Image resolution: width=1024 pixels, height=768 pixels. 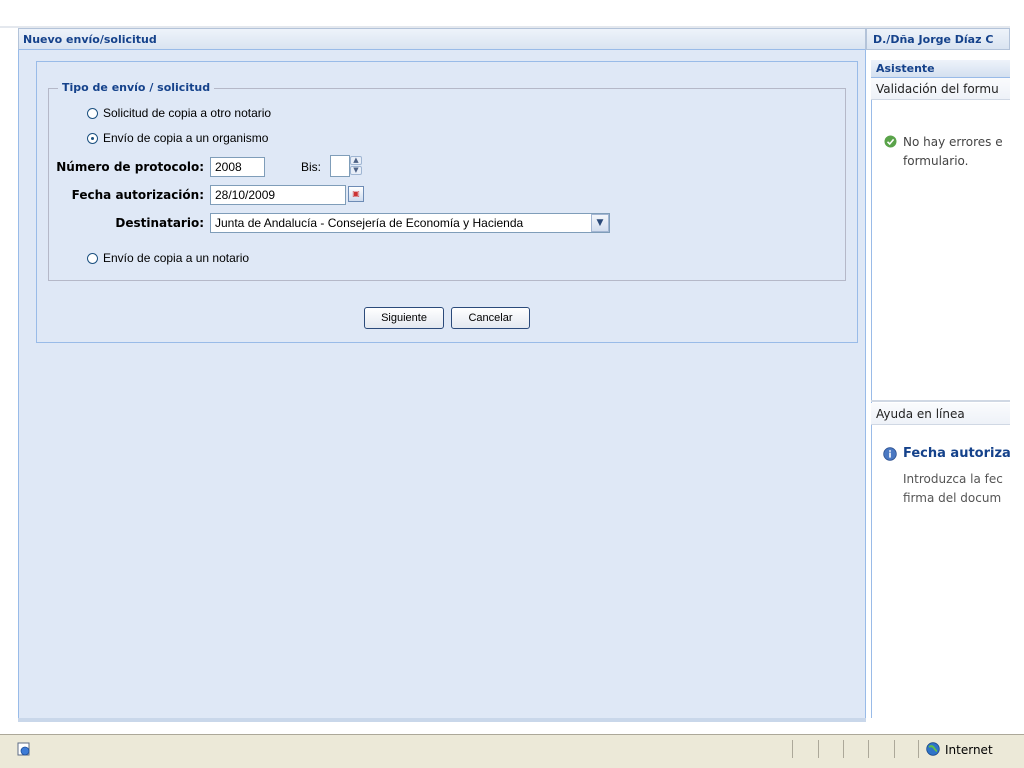 I want to click on cancelar-button: Cancelar, so click(x=490, y=318).